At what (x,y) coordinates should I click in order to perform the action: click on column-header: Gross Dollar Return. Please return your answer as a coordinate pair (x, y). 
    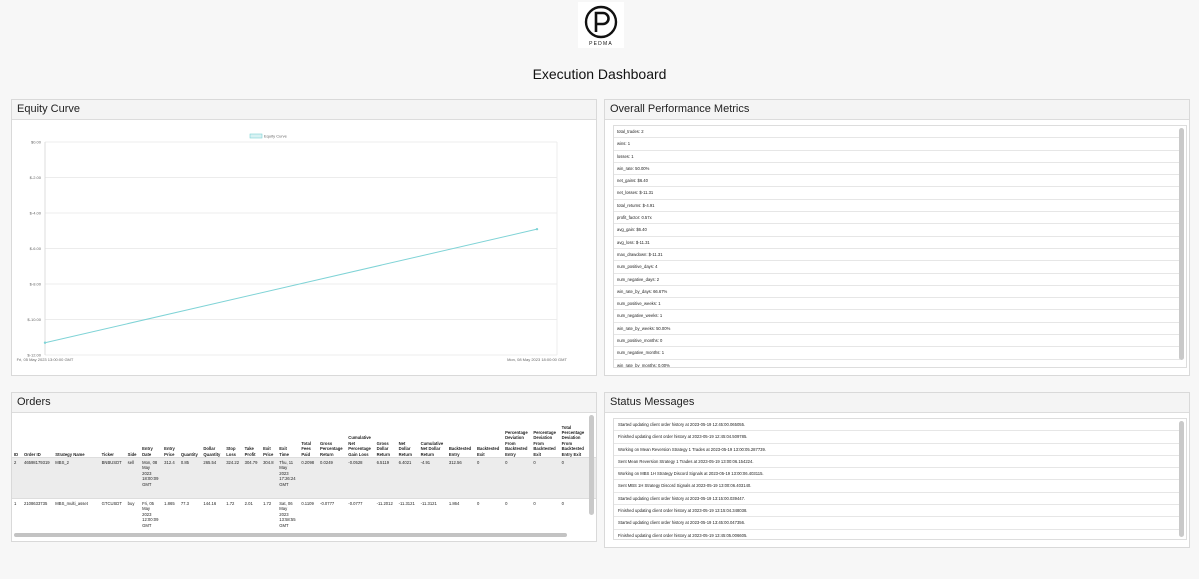
    Looking at the image, I should click on (386, 435).